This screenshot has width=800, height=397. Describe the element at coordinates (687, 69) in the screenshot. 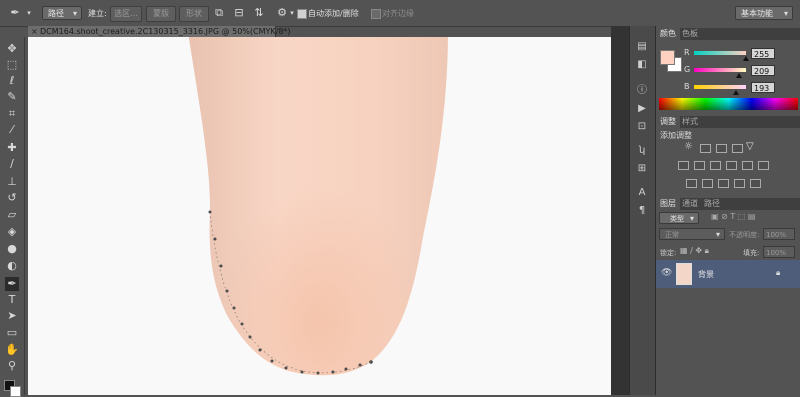

I see `g-label: G` at that location.